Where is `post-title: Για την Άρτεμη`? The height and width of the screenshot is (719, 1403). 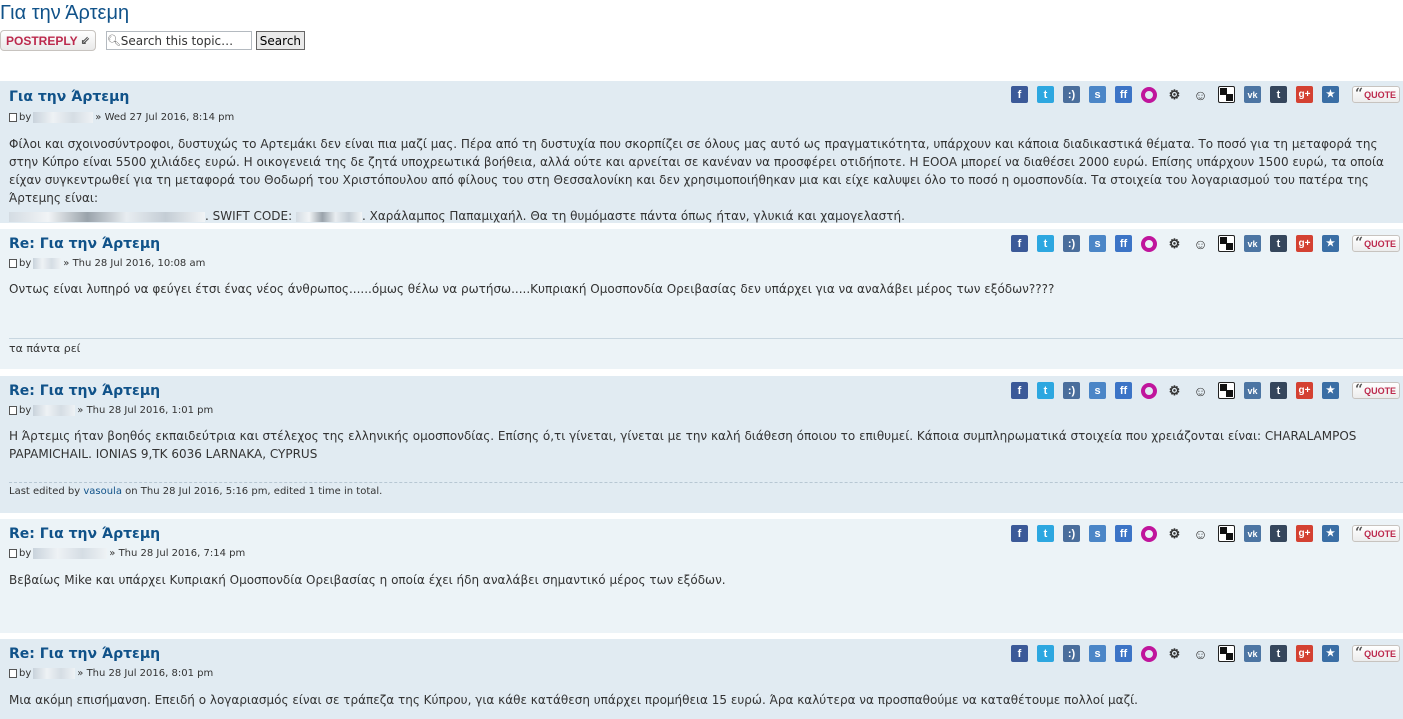 post-title: Για την Άρτεμη is located at coordinates (69, 97).